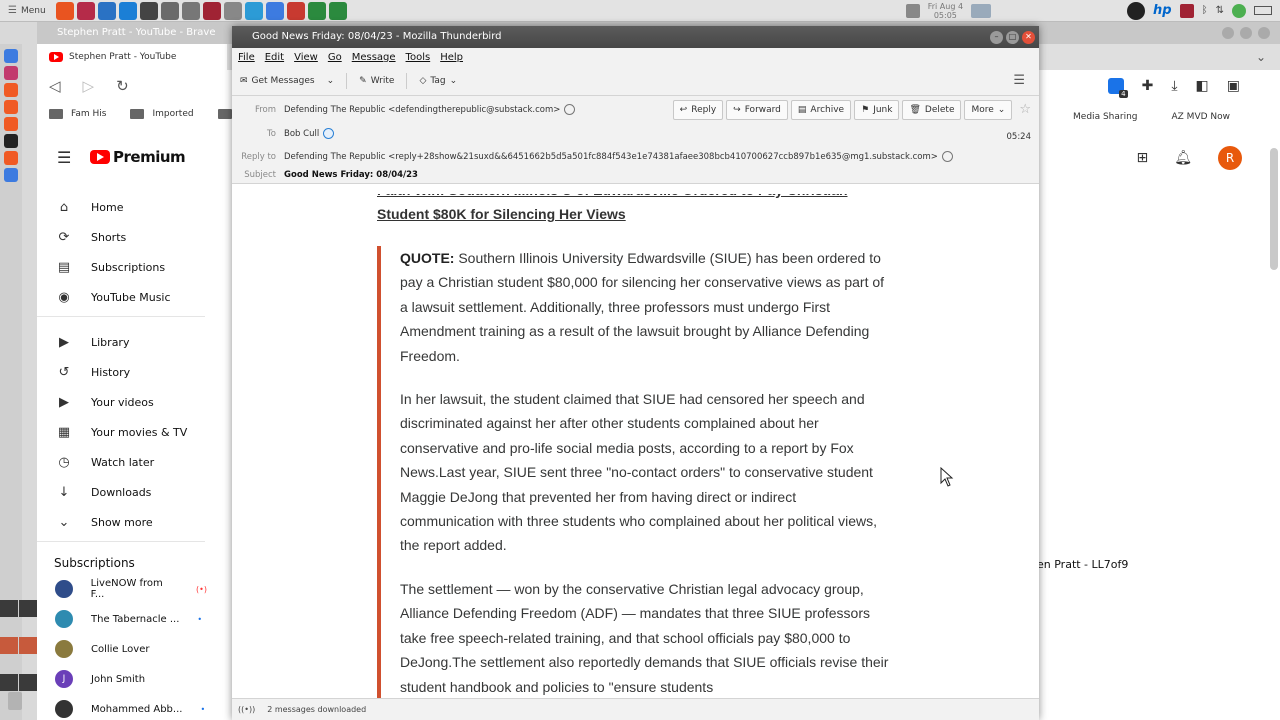 The image size is (1280, 720). I want to click on get-messages-button: ✉ Get Messages, so click(277, 81).